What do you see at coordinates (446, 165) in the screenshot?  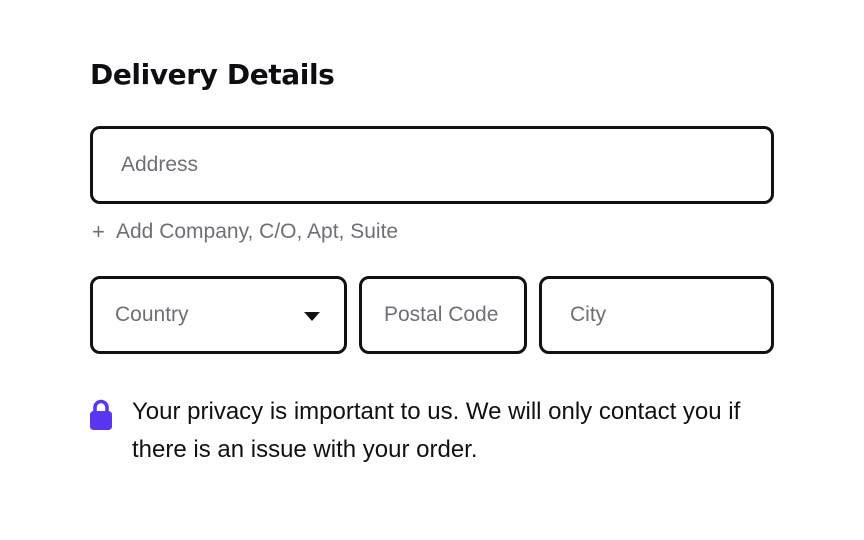 I see `address-input` at bounding box center [446, 165].